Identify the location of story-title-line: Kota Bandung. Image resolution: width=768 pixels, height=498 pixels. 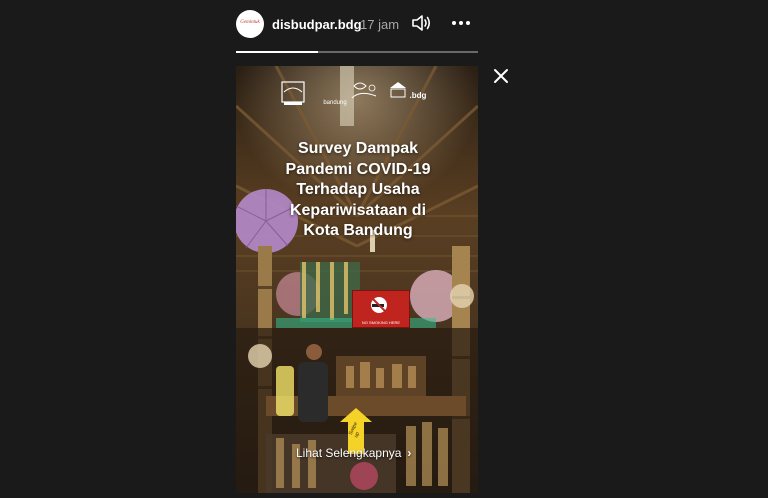
(358, 230).